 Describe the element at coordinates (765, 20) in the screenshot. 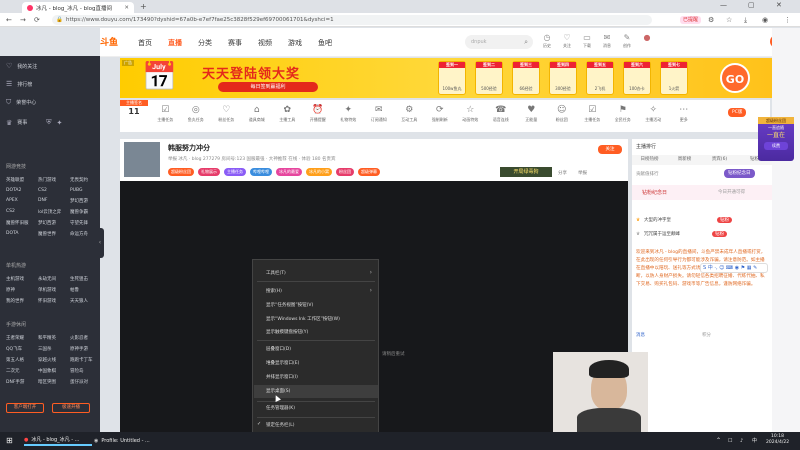

I see `profile-icon: ◉` at that location.